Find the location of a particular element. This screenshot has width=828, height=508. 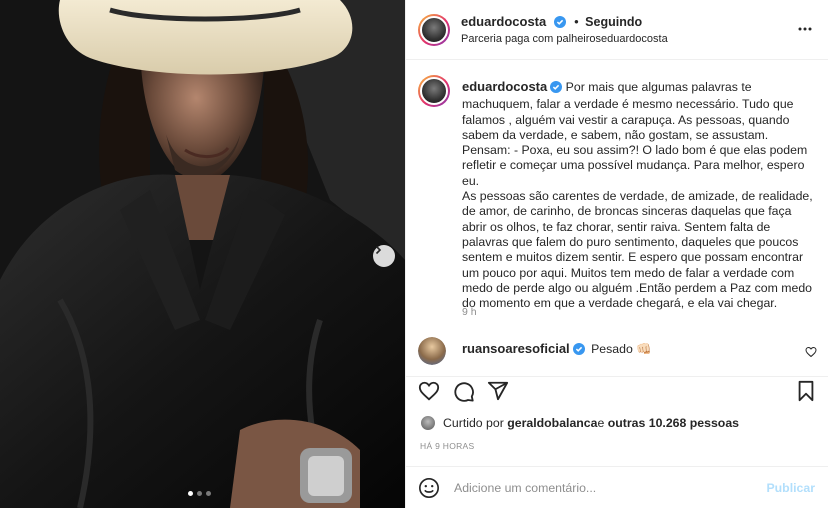

caption-time: 9 h is located at coordinates (469, 312).